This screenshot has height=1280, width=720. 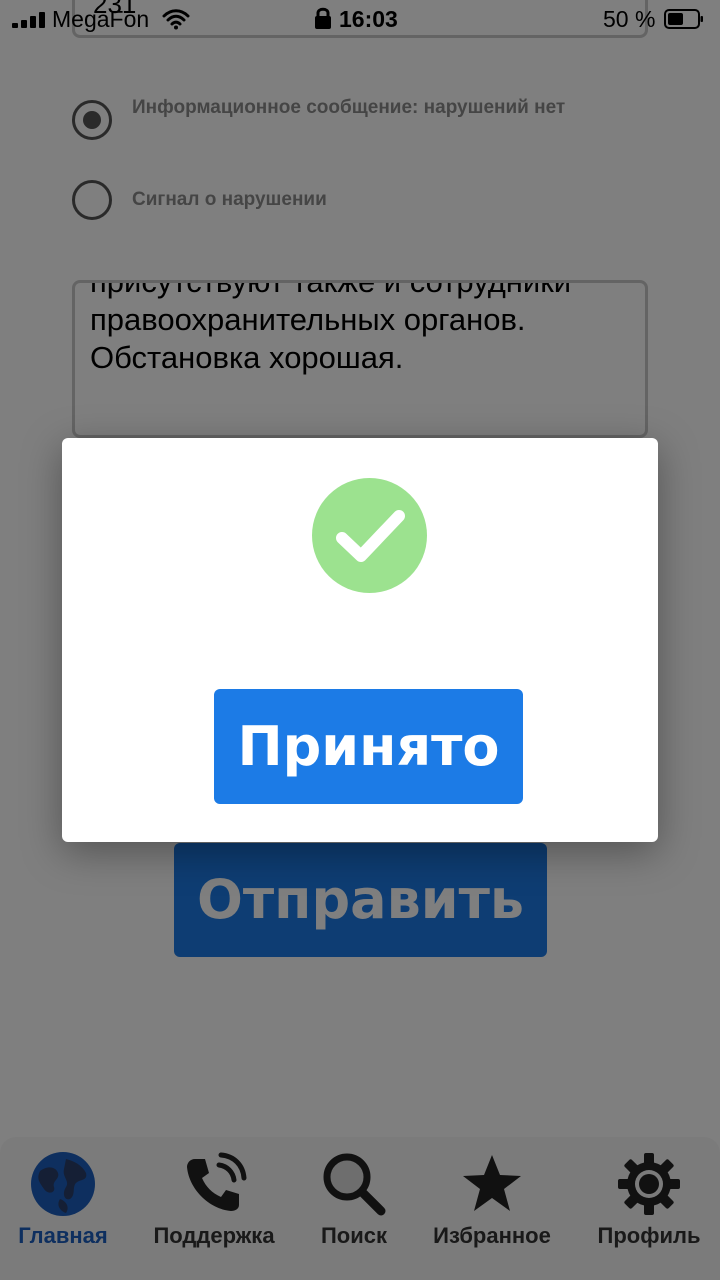 What do you see at coordinates (29, 20) in the screenshot?
I see `signal-icon` at bounding box center [29, 20].